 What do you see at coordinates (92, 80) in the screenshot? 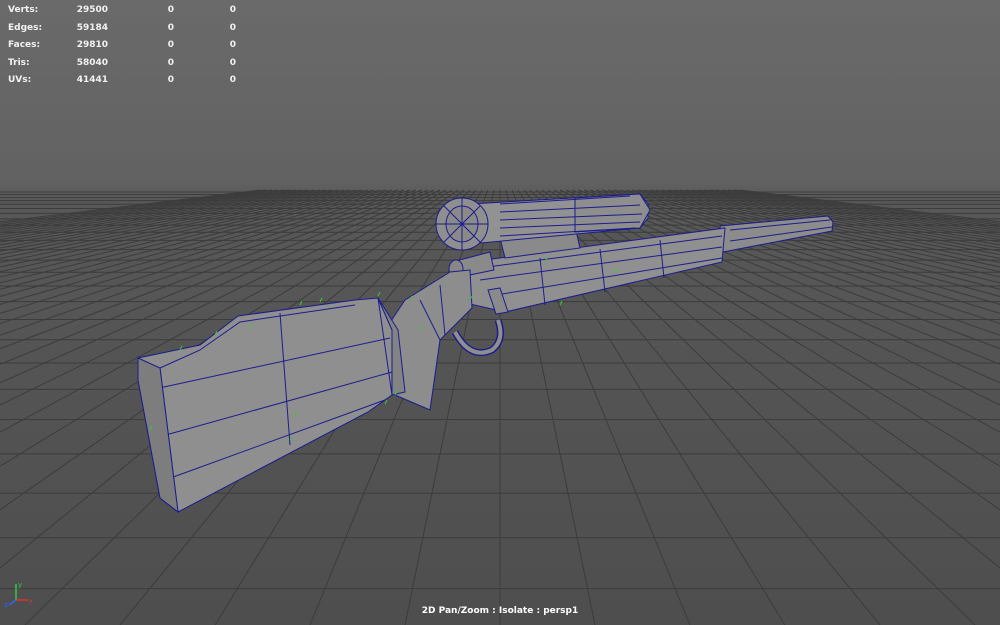
I see `hud-value: 41441` at bounding box center [92, 80].